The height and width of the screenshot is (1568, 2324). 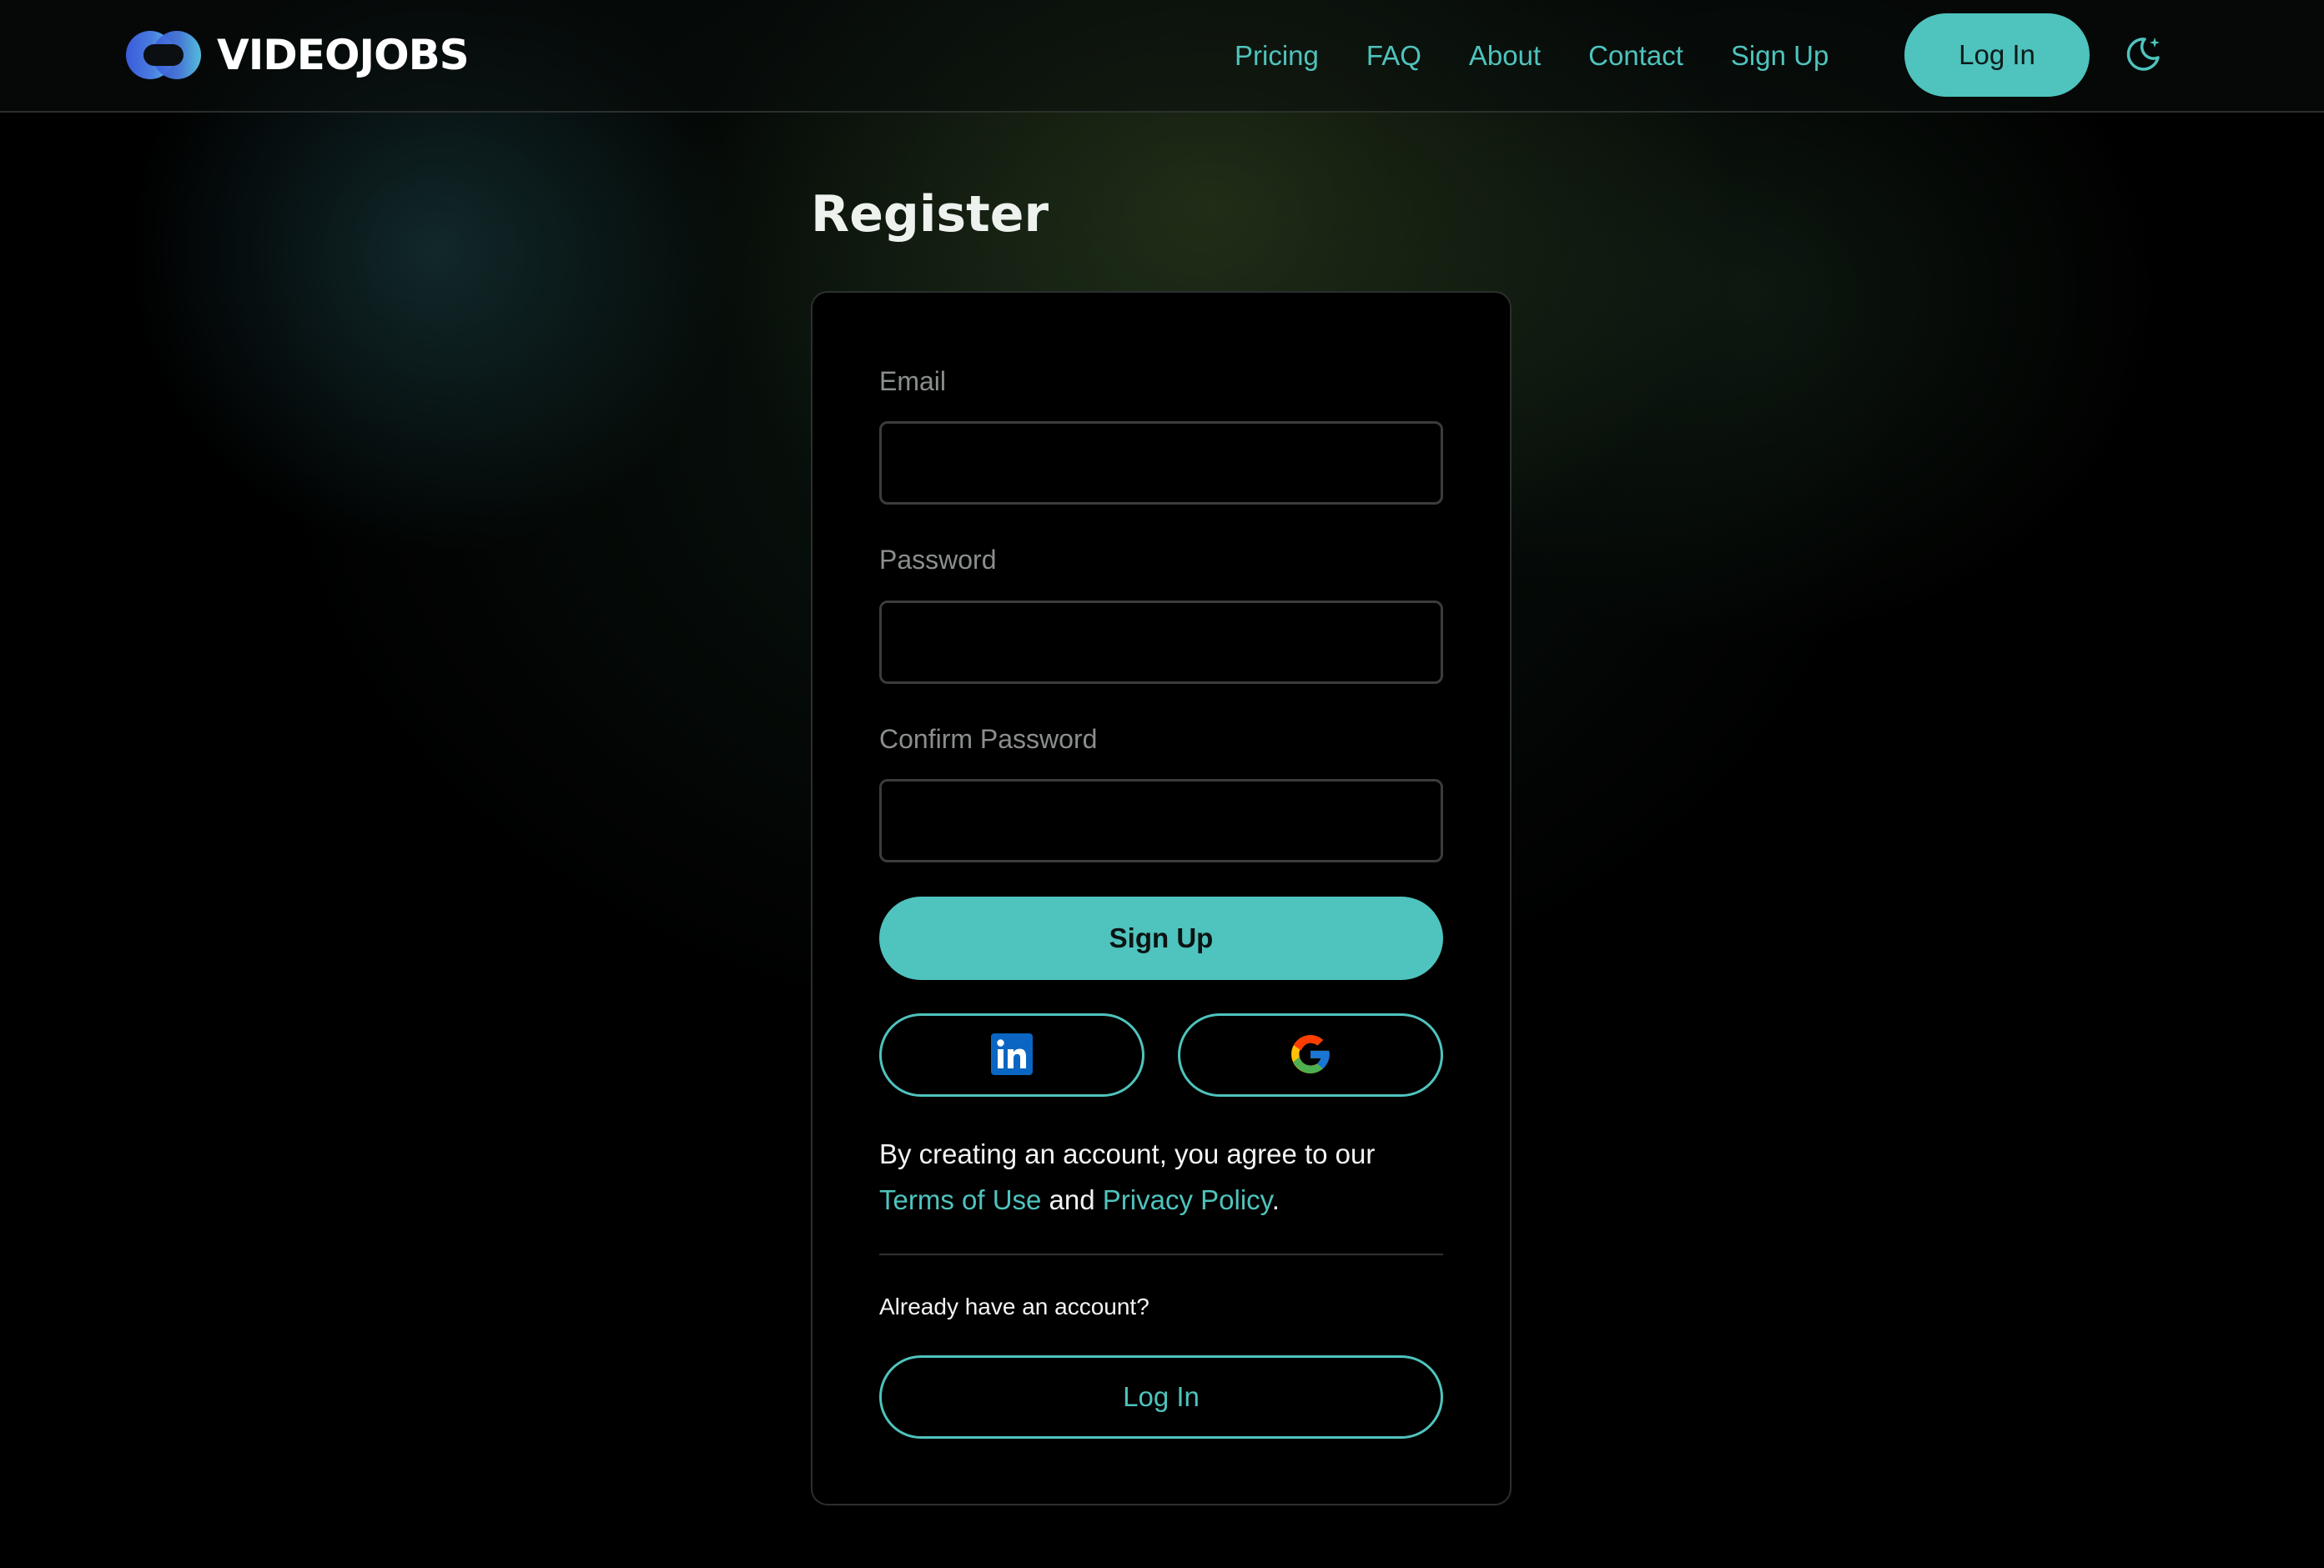 What do you see at coordinates (1127, 1153) in the screenshot?
I see `terms-prefix: By creating an account, you agree to our` at bounding box center [1127, 1153].